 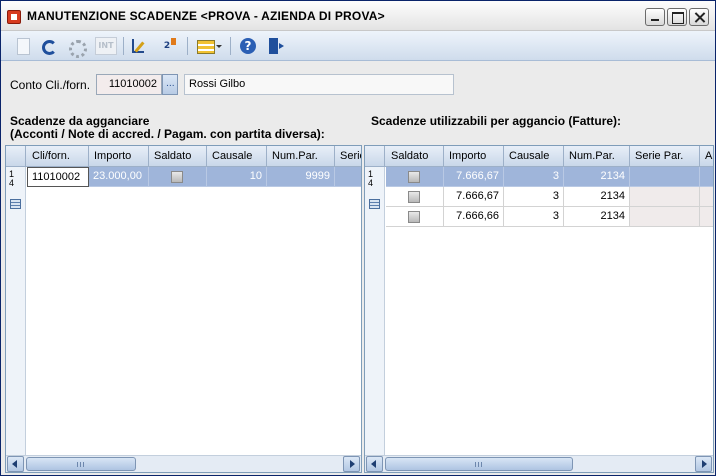 I want to click on toolbar: INT 2, so click(x=358, y=46).